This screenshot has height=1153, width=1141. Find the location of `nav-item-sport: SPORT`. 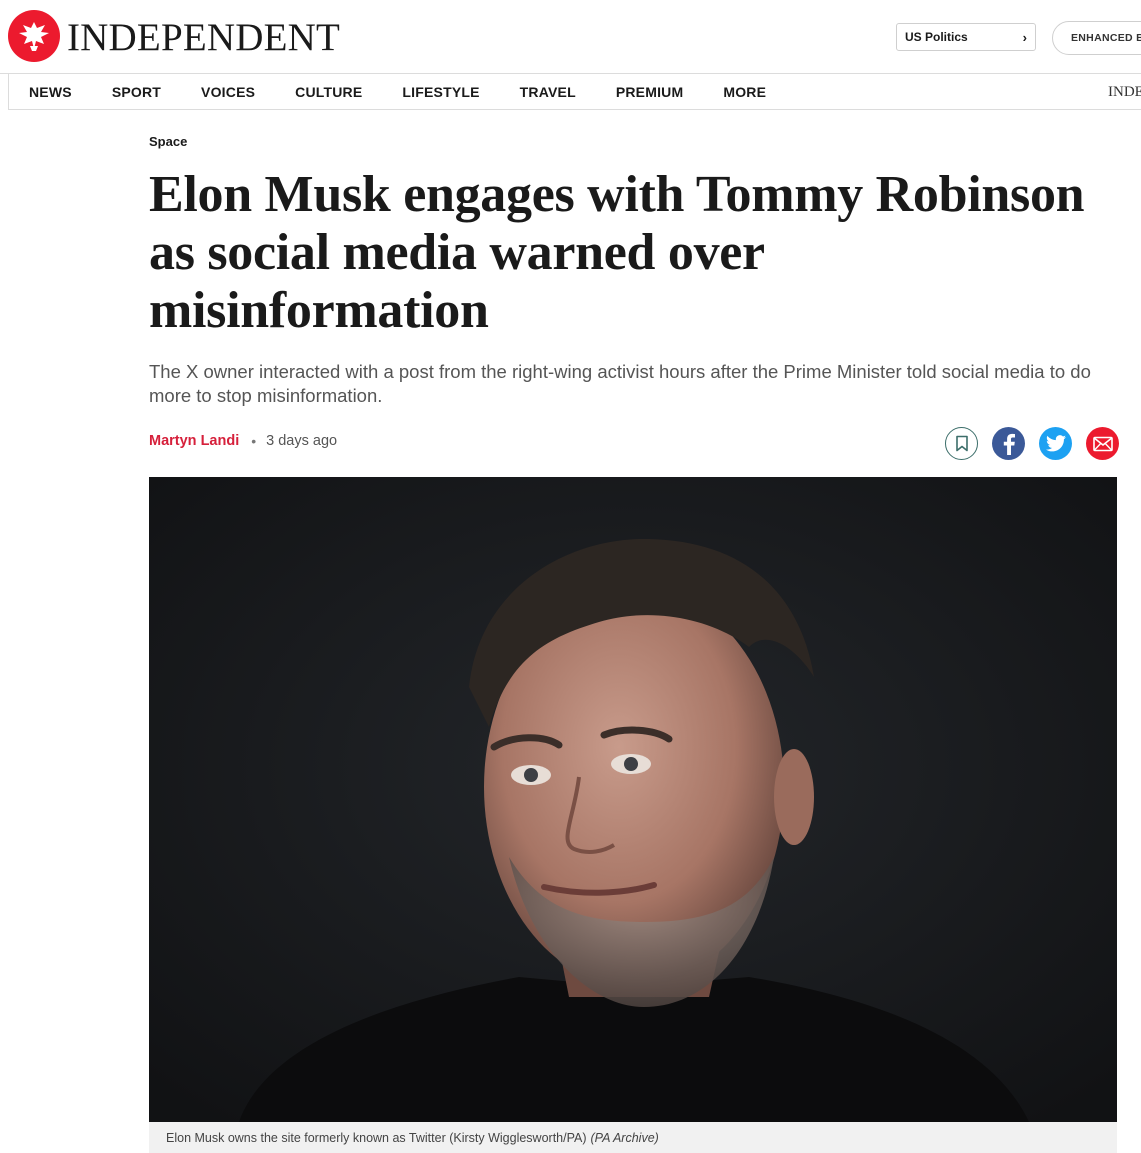

nav-item-sport: SPORT is located at coordinates (136, 92).